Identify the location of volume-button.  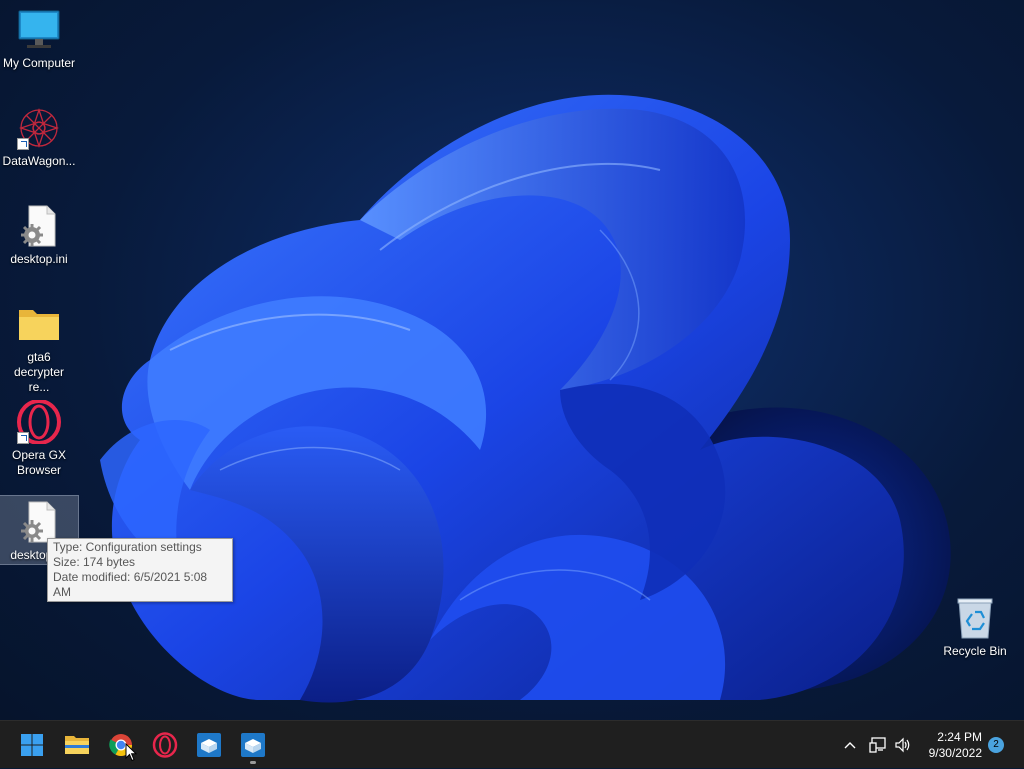
(903, 745).